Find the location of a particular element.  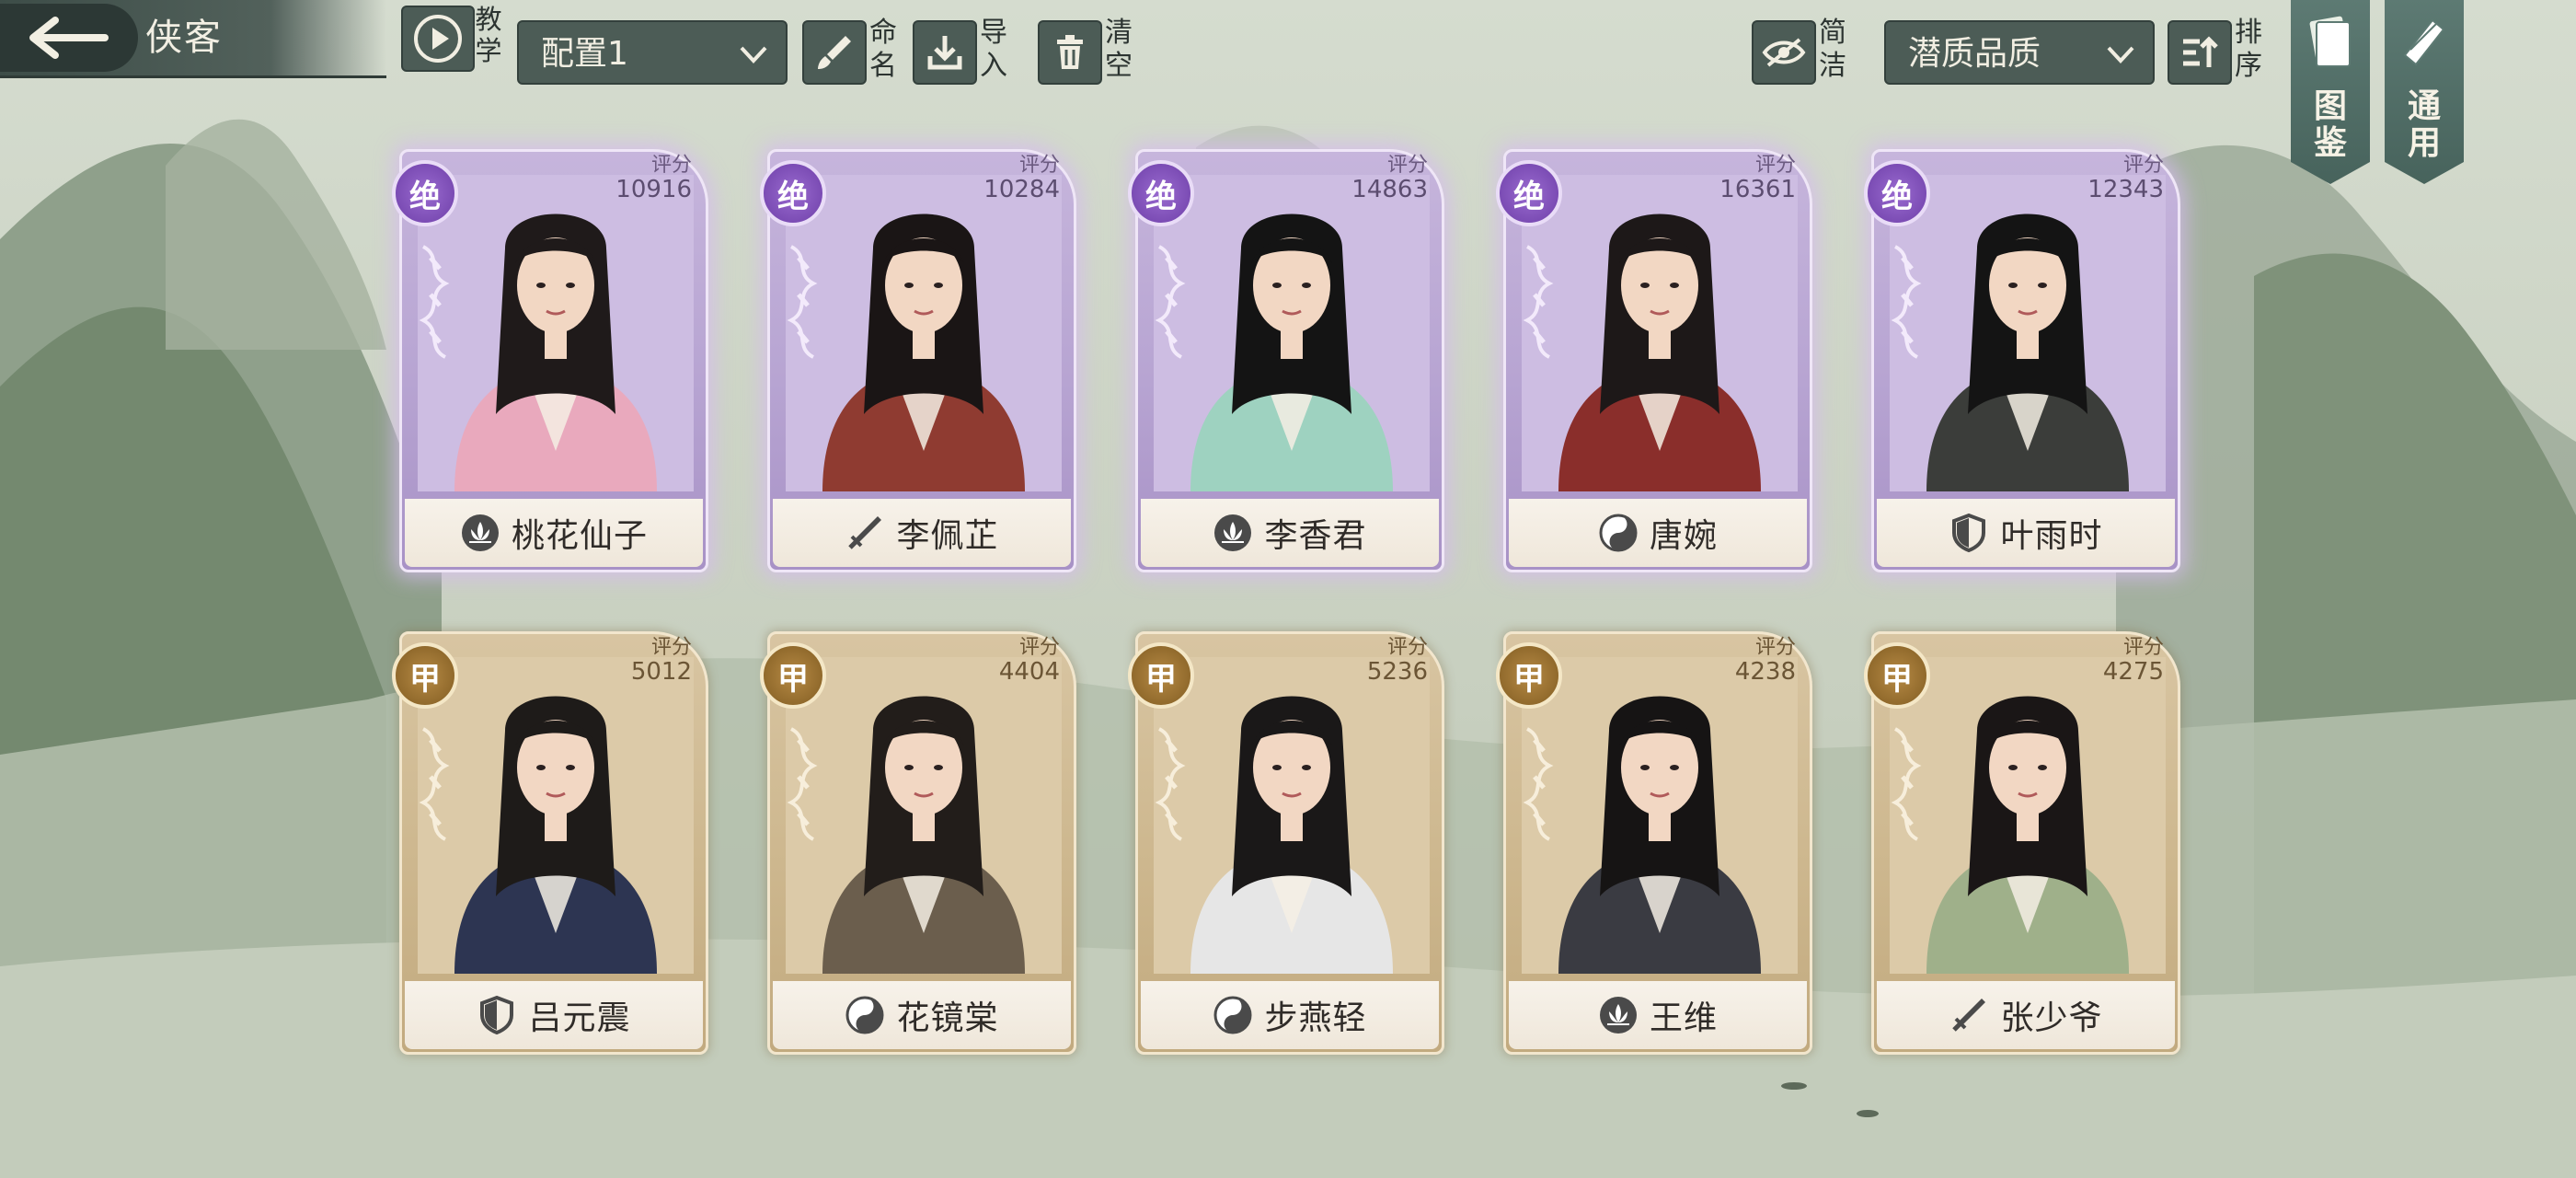

clear-button is located at coordinates (1070, 53).